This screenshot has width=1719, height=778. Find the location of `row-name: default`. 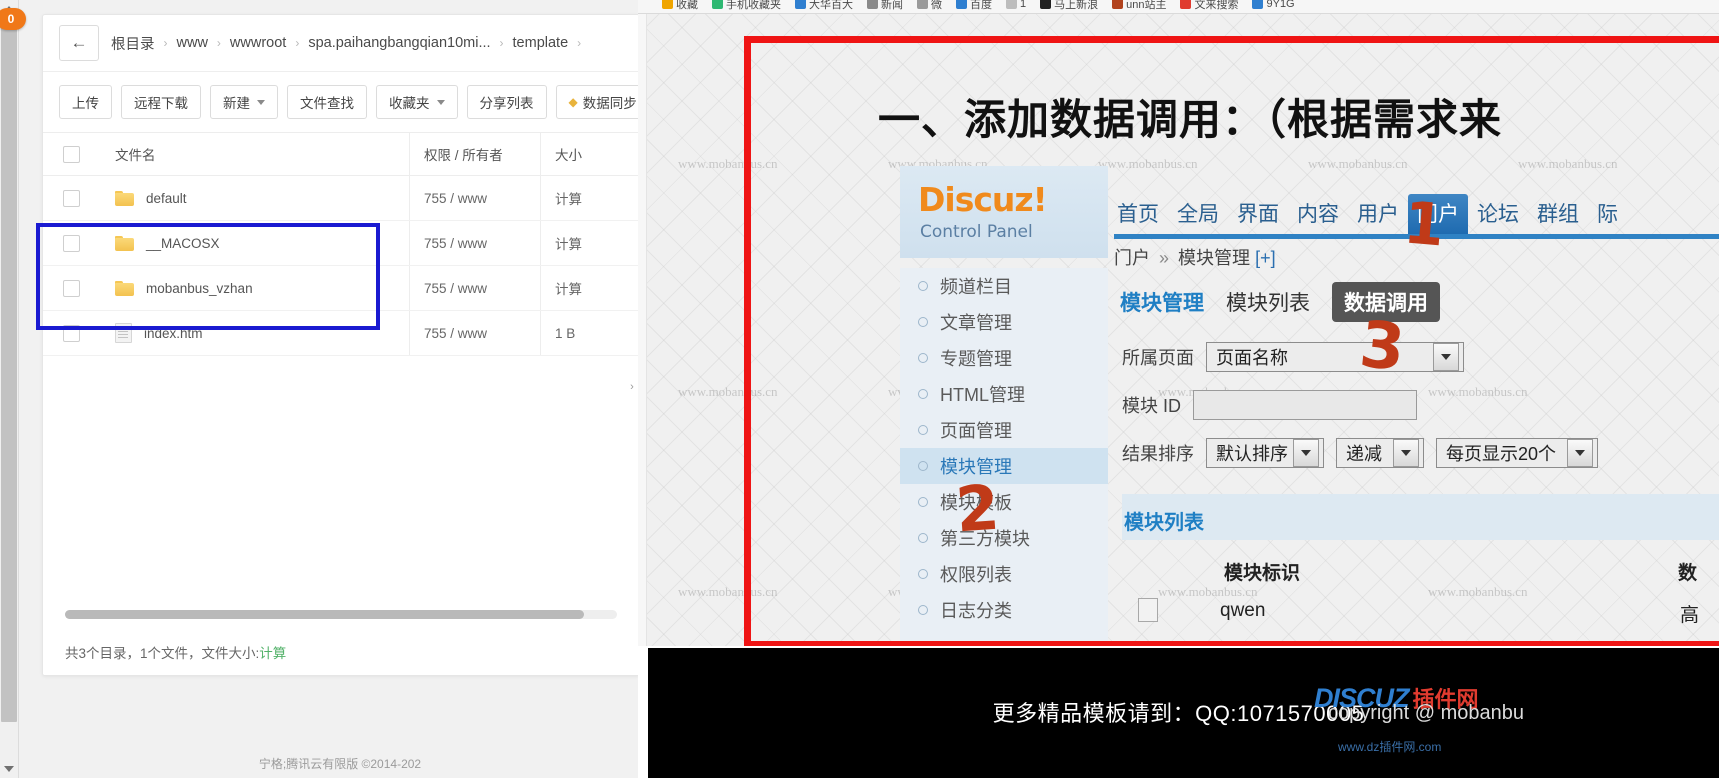

row-name: default is located at coordinates (166, 198).